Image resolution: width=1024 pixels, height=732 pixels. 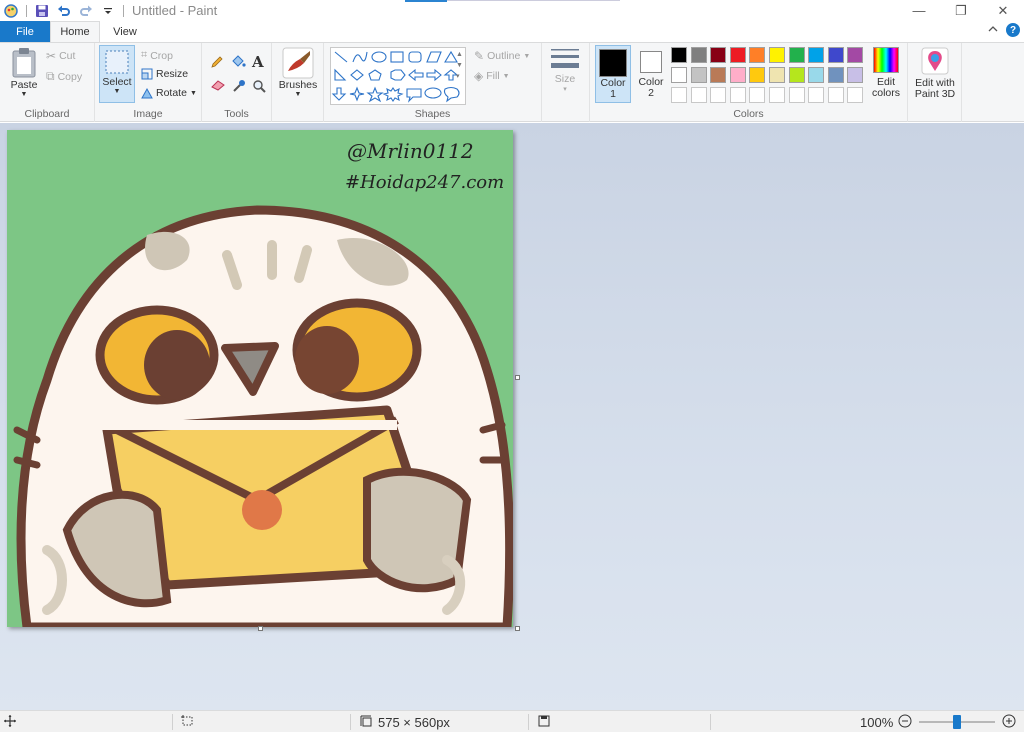 I want to click on edit-colors-button: Edit colors, so click(x=886, y=72).